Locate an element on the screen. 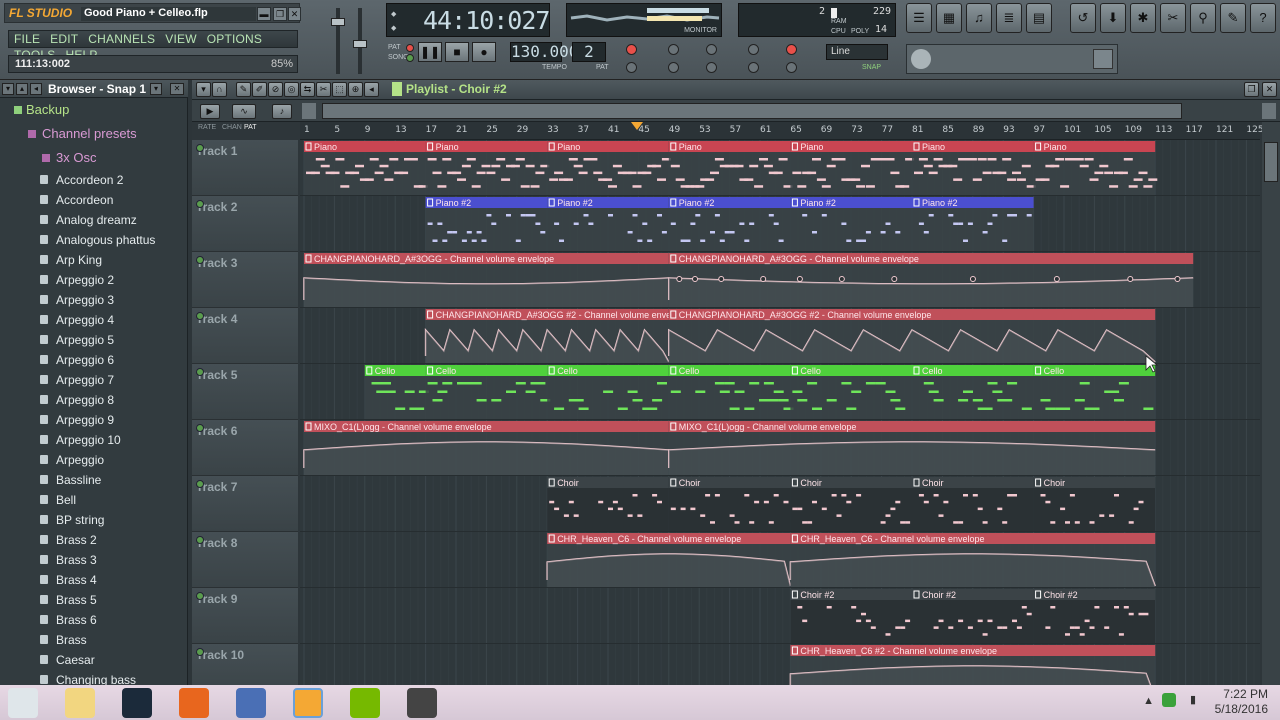 The image size is (1280, 720). playlist-clip: CHR_Heaven_C6 - Channel volume envelope is located at coordinates (669, 560).